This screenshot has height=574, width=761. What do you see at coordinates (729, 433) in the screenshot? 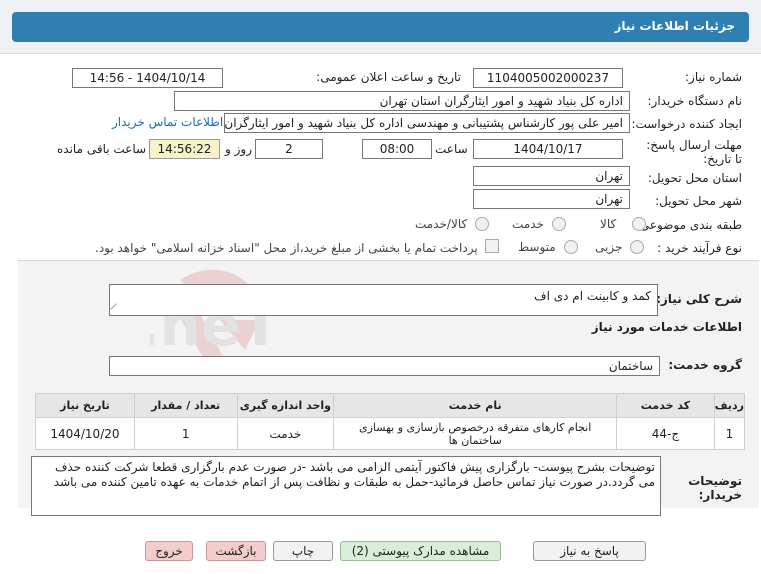
I see `cell-row: 1` at bounding box center [729, 433].